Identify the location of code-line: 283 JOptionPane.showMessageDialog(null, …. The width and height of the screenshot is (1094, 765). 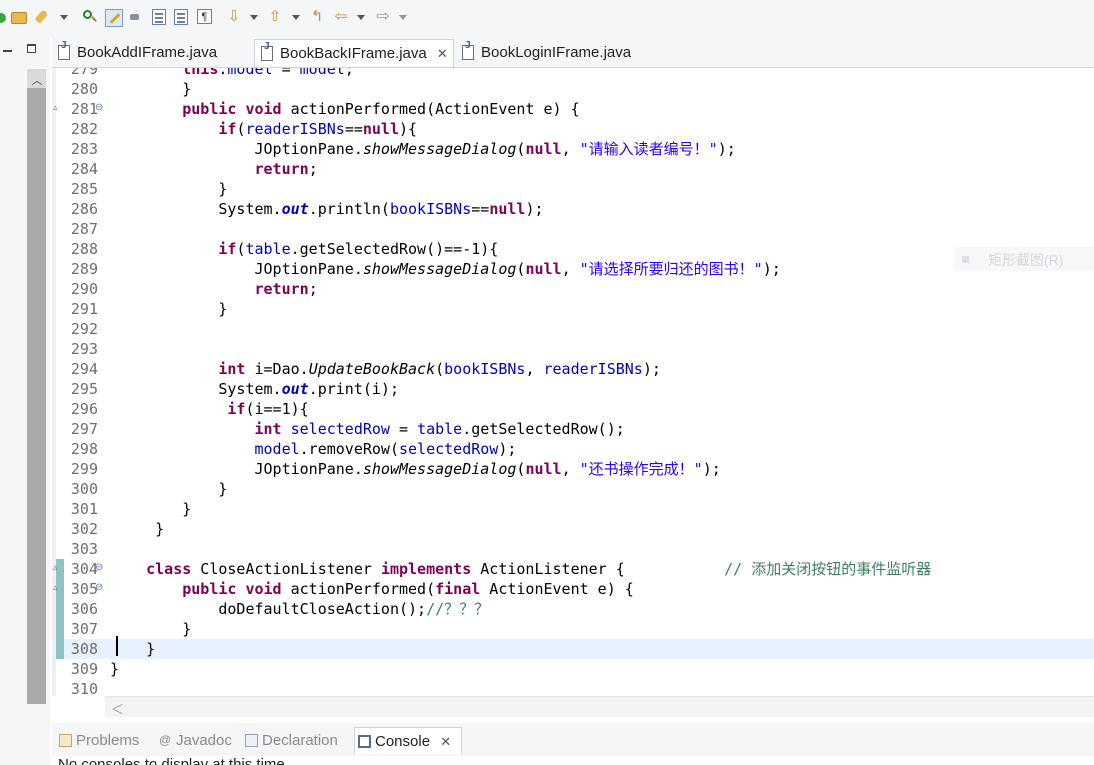
(573, 149).